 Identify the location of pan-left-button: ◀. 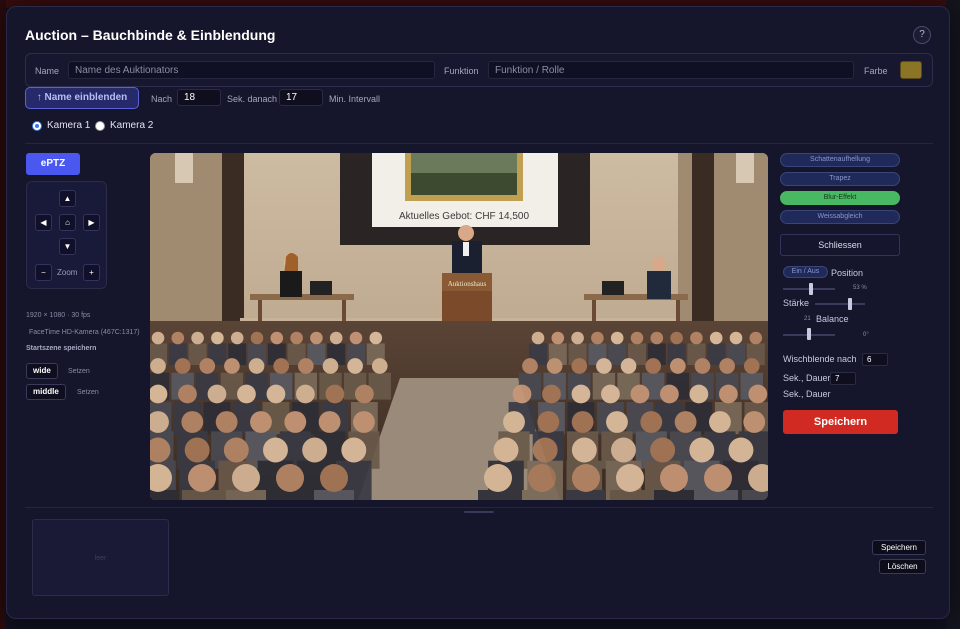
(43, 222).